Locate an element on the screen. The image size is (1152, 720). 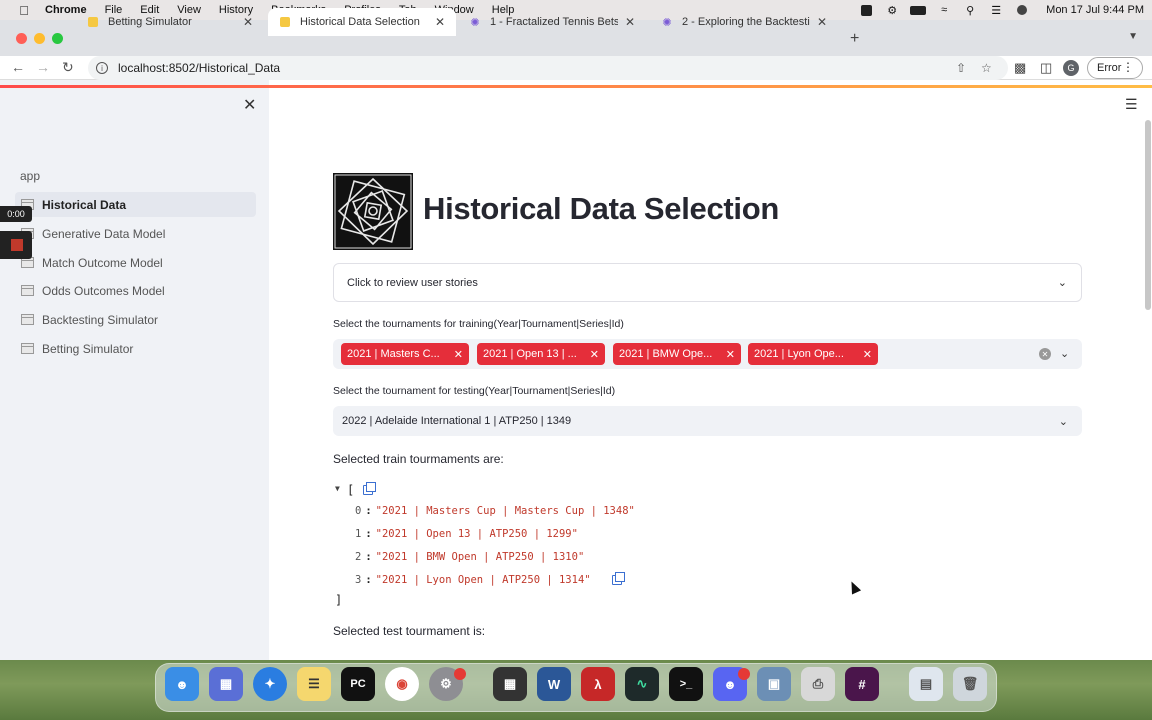
trash-icon: 🗑 is located at coordinates (970, 684).